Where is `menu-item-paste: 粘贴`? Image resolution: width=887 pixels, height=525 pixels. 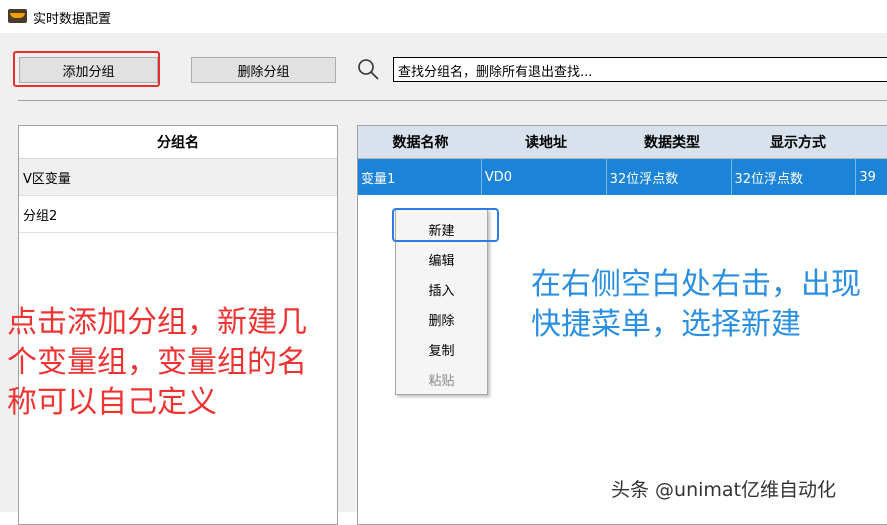
menu-item-paste: 粘贴 is located at coordinates (441, 381).